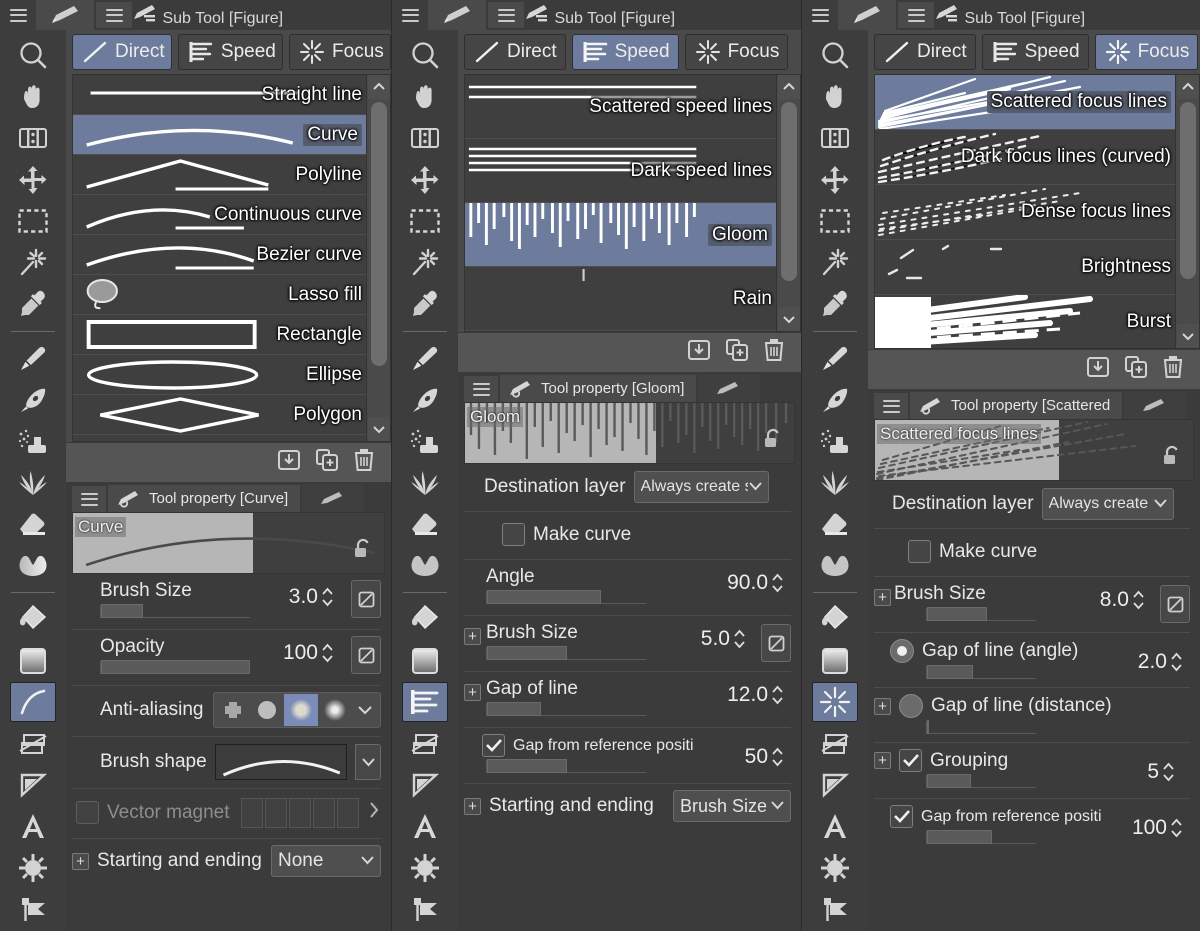 The image size is (1200, 931). I want to click on vector-magnet-cells, so click(300, 812).